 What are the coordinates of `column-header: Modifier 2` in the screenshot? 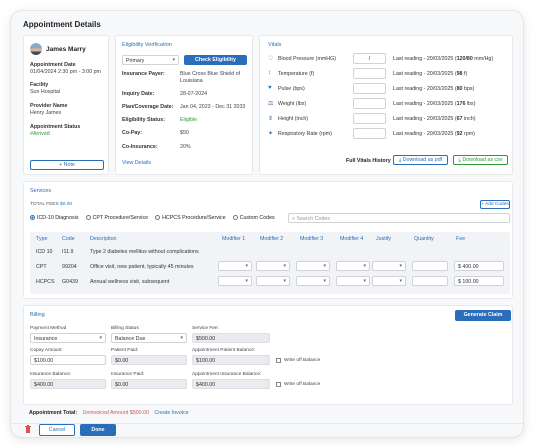 It's located at (272, 239).